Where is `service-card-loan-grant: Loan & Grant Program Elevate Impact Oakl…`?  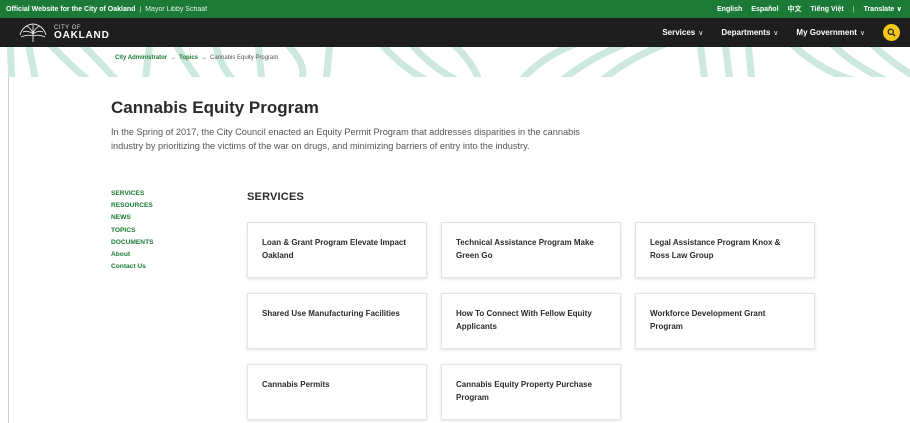
service-card-loan-grant: Loan & Grant Program Elevate Impact Oakl… is located at coordinates (337, 250).